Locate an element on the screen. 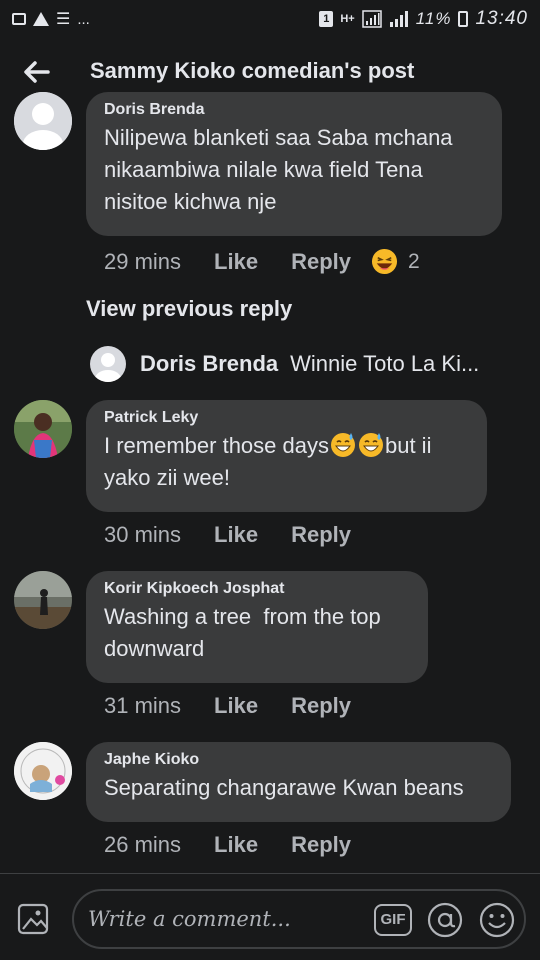 The image size is (540, 960). comment-line: Washing a tree from the top is located at coordinates (242, 616).